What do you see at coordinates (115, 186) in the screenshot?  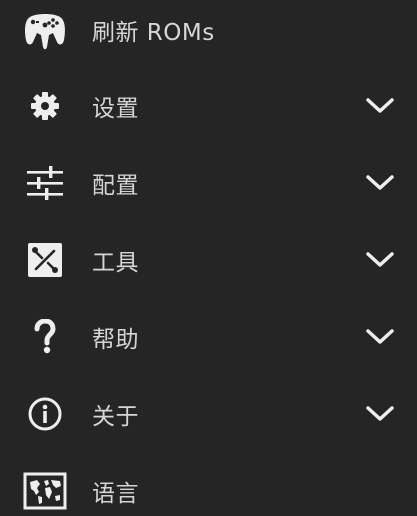 I see `menu-item-label: 配置` at bounding box center [115, 186].